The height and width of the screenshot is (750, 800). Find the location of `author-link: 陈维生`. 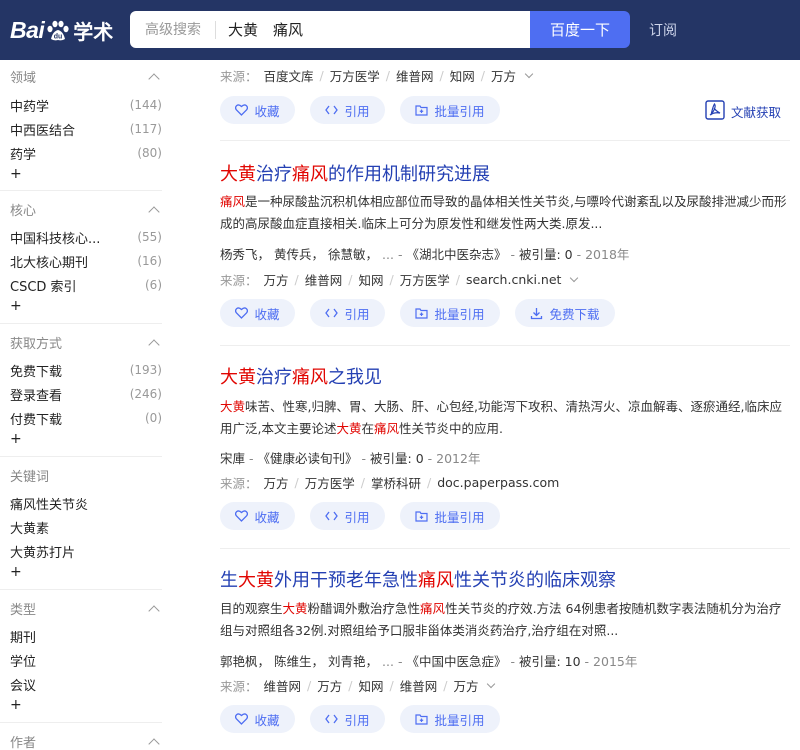

author-link: 陈维生 is located at coordinates (293, 661).